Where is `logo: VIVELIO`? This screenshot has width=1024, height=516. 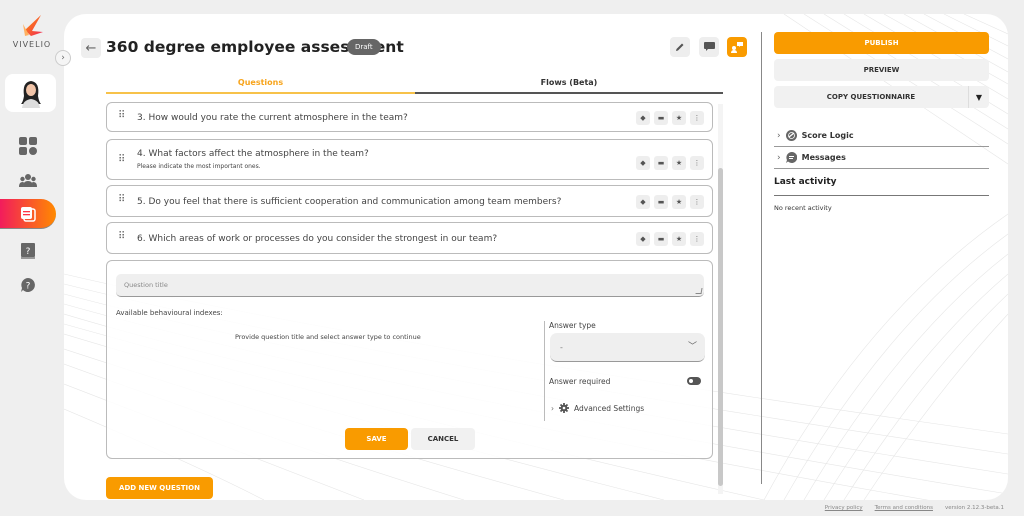
logo: VIVELIO is located at coordinates (32, 31).